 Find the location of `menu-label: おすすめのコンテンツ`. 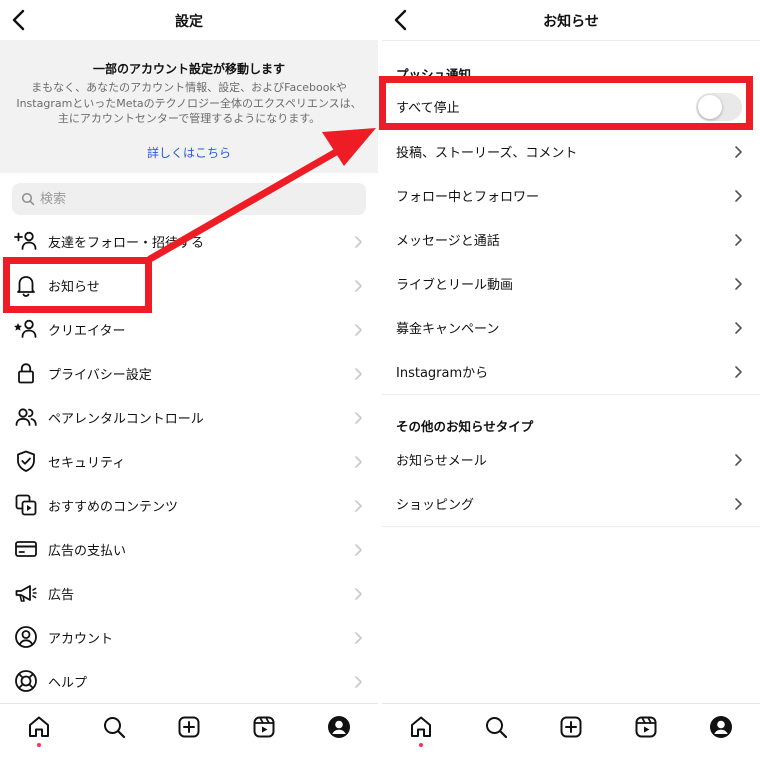

menu-label: おすすめのコンテンツ is located at coordinates (113, 507).